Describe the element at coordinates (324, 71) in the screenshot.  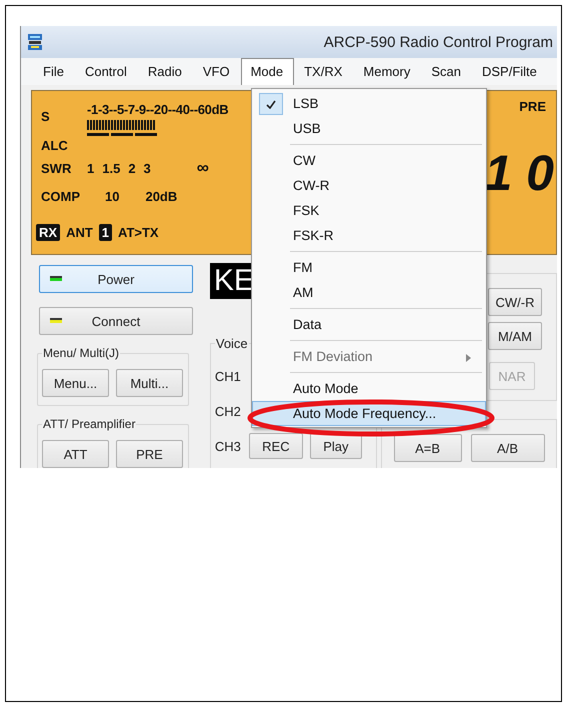
I see `menu-bar-item: TX/RX` at that location.